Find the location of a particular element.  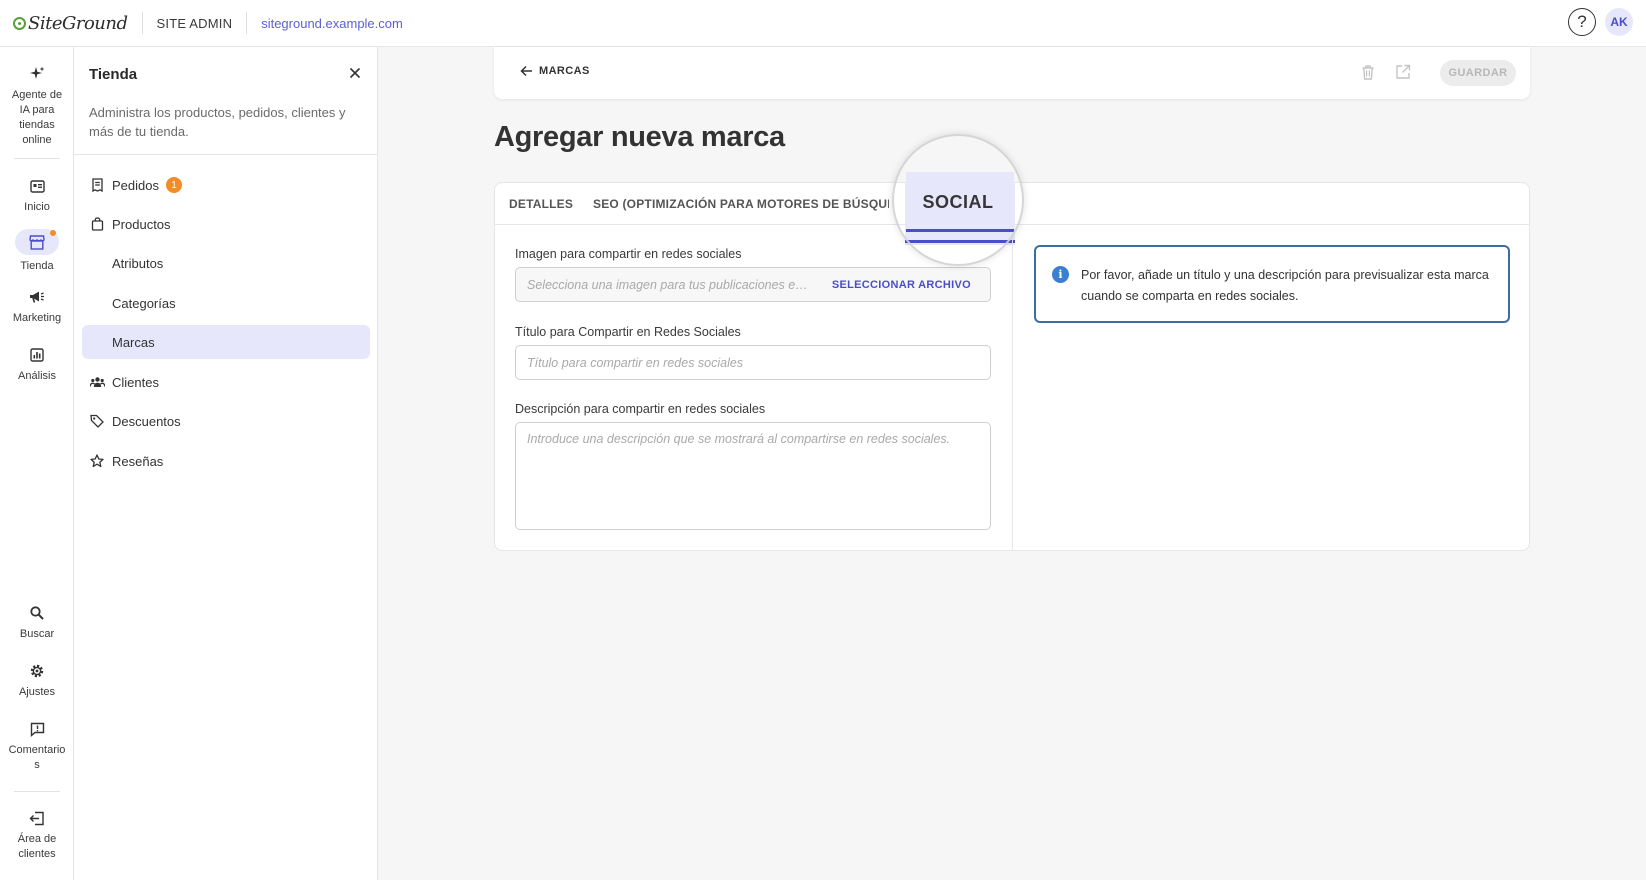

title-field-label: Título para Compartir en Redes Sociales is located at coordinates (628, 332).